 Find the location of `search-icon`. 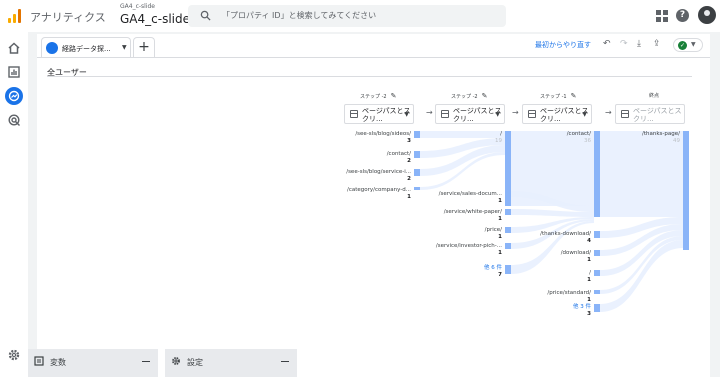

search-icon is located at coordinates (205, 15).